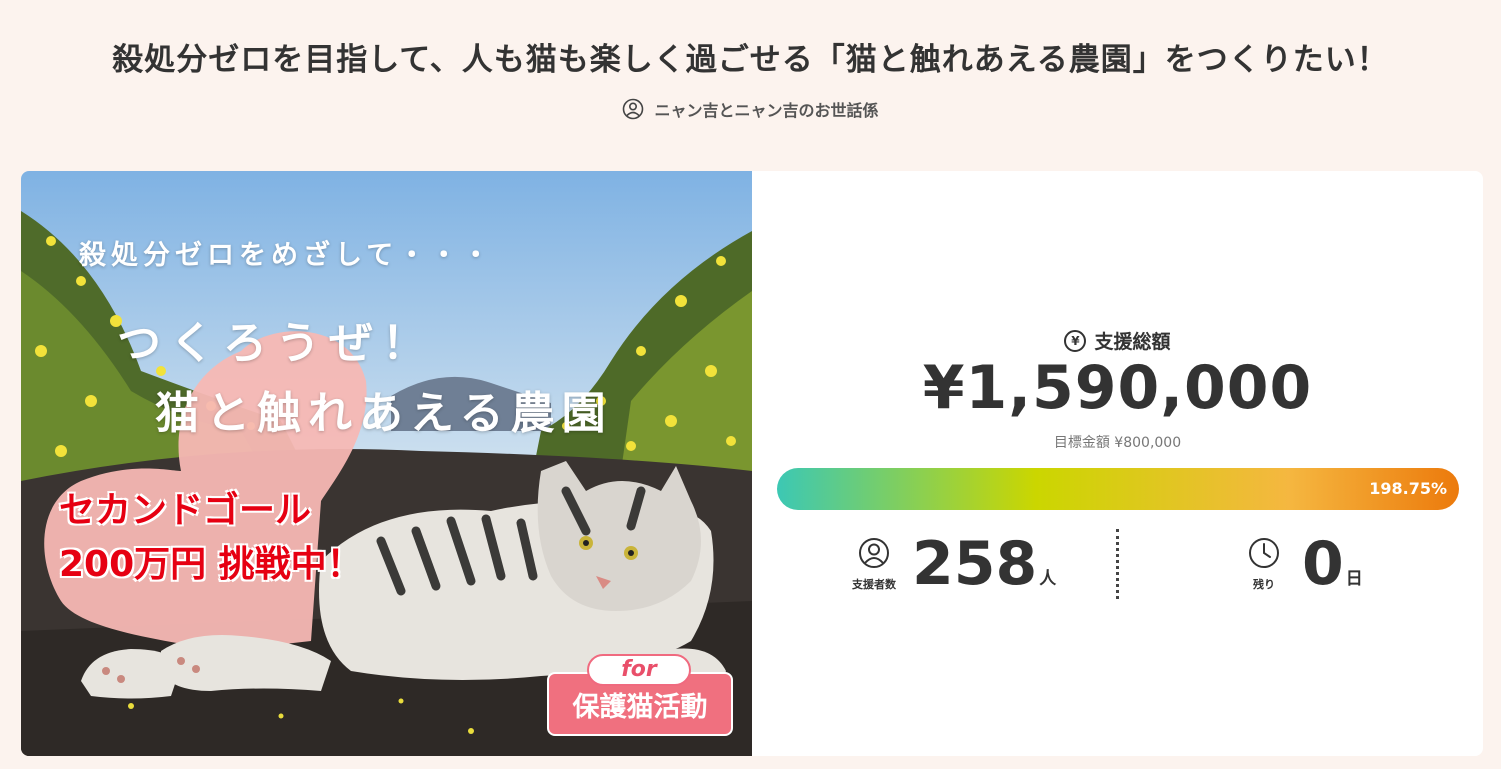 The image size is (1501, 769). What do you see at coordinates (1117, 564) in the screenshot?
I see `stats-divider` at bounding box center [1117, 564].